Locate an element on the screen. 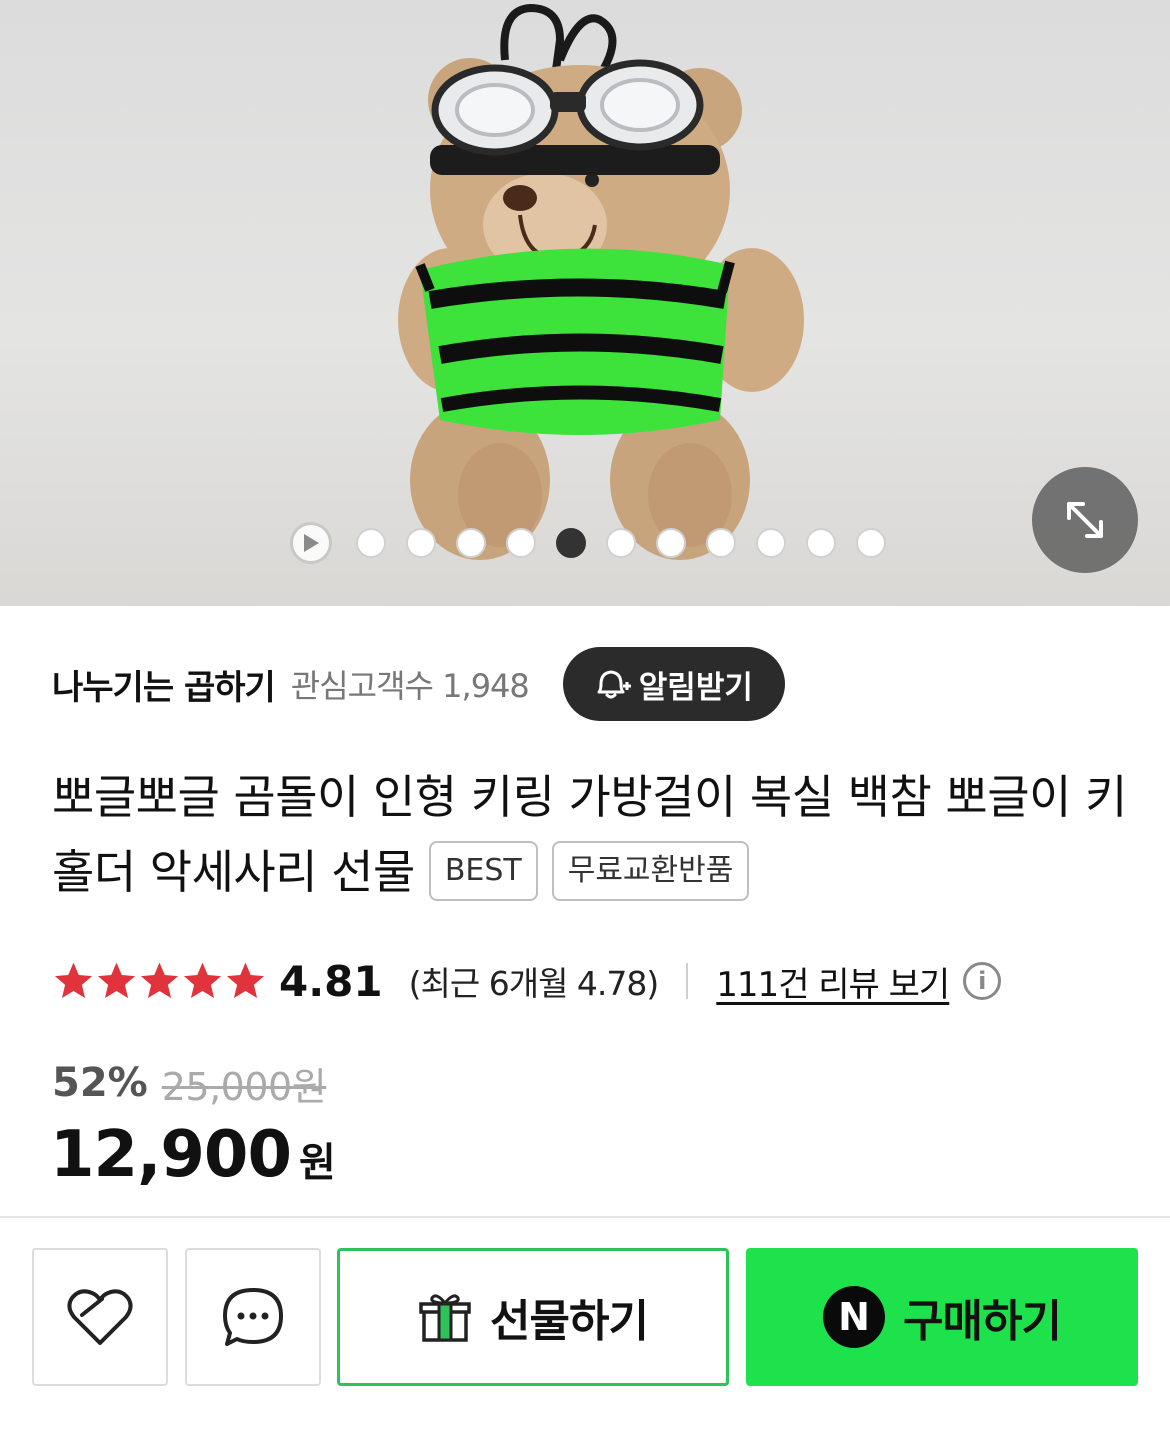  tag-best: BEST is located at coordinates (483, 871).